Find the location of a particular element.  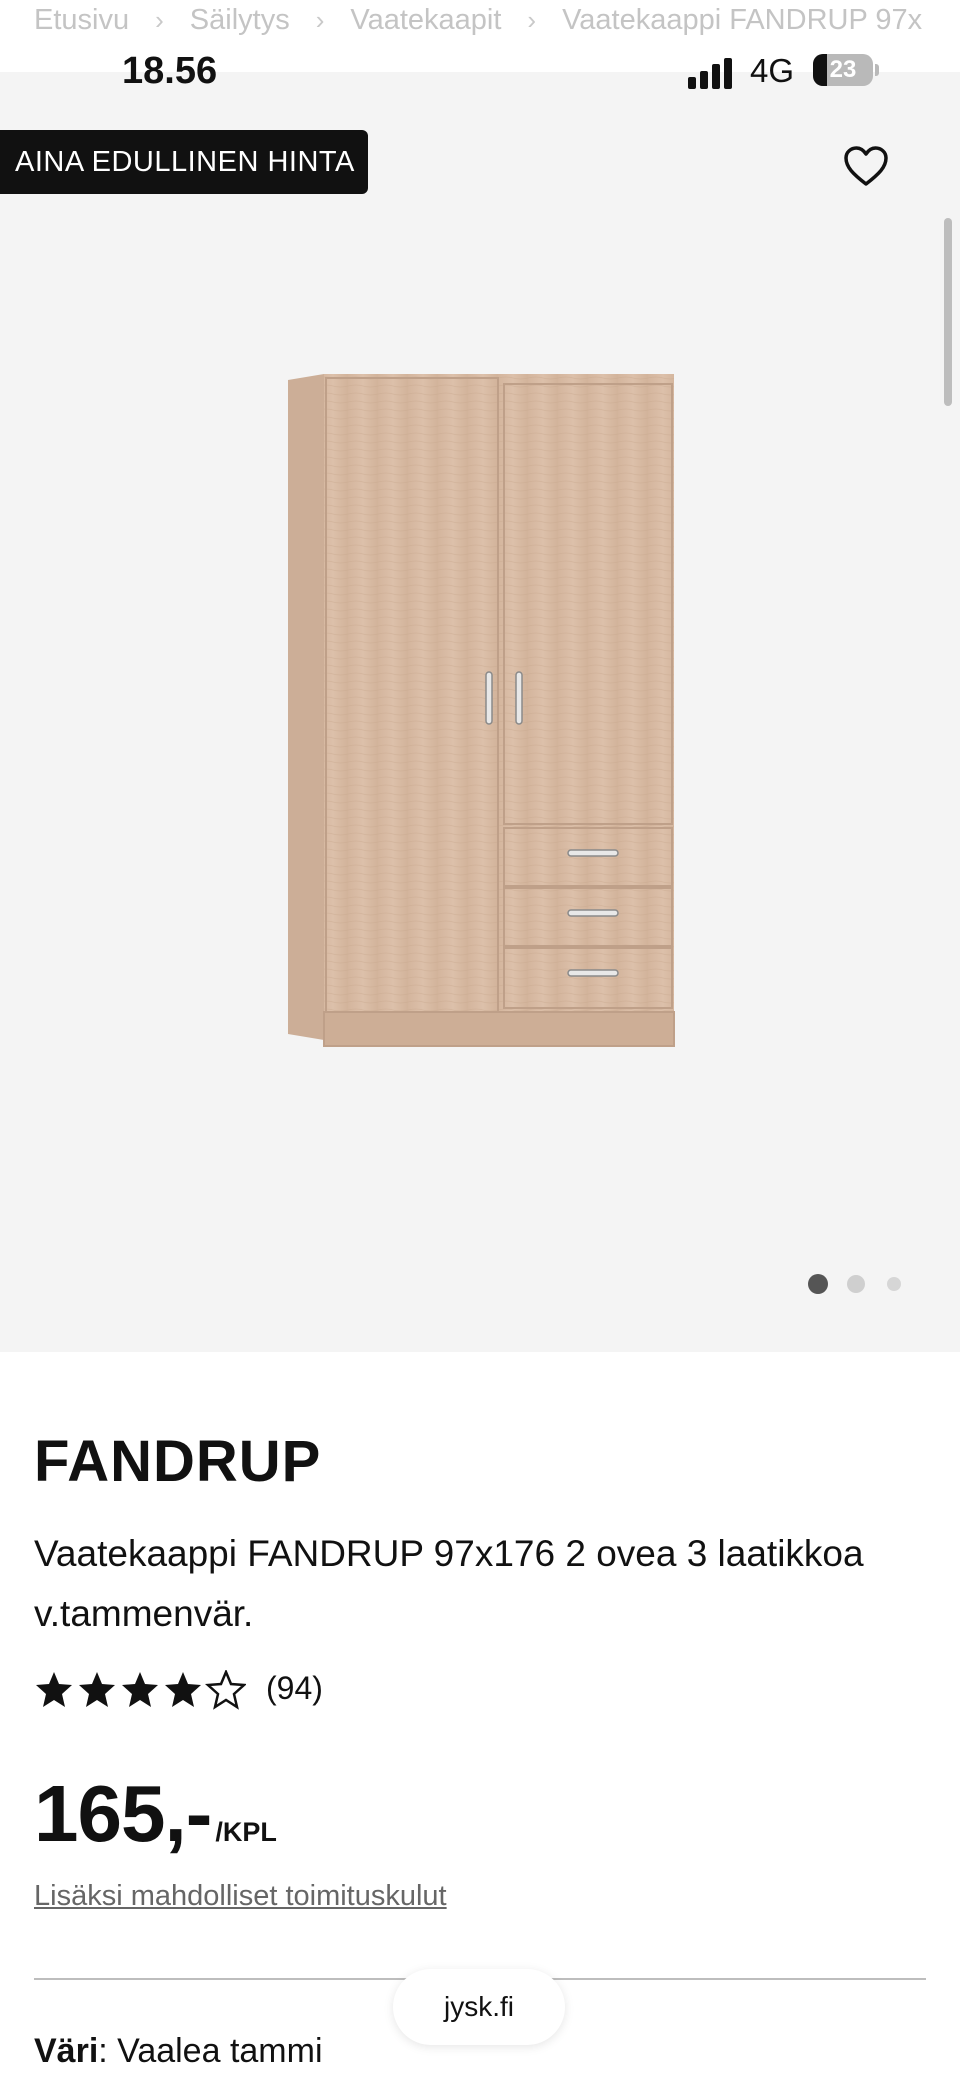

breadcrumb-item-current: Vaatekaappi FANDRUP 97x is located at coordinates (742, 19).